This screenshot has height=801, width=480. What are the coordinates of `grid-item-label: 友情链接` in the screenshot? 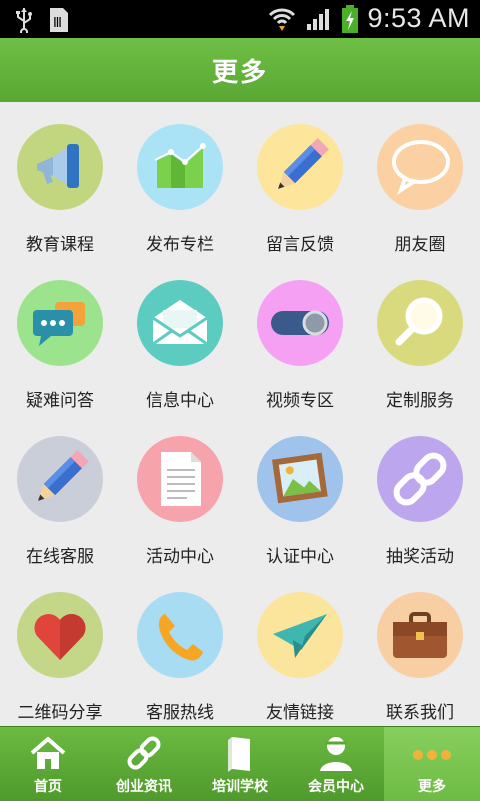 It's located at (300, 713).